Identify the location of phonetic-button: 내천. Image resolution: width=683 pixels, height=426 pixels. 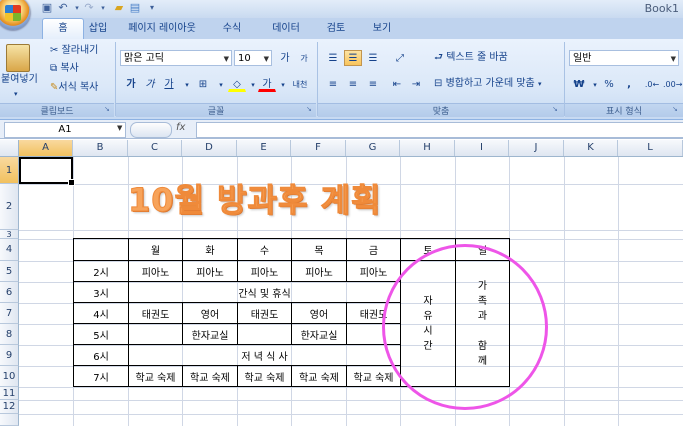
(300, 84).